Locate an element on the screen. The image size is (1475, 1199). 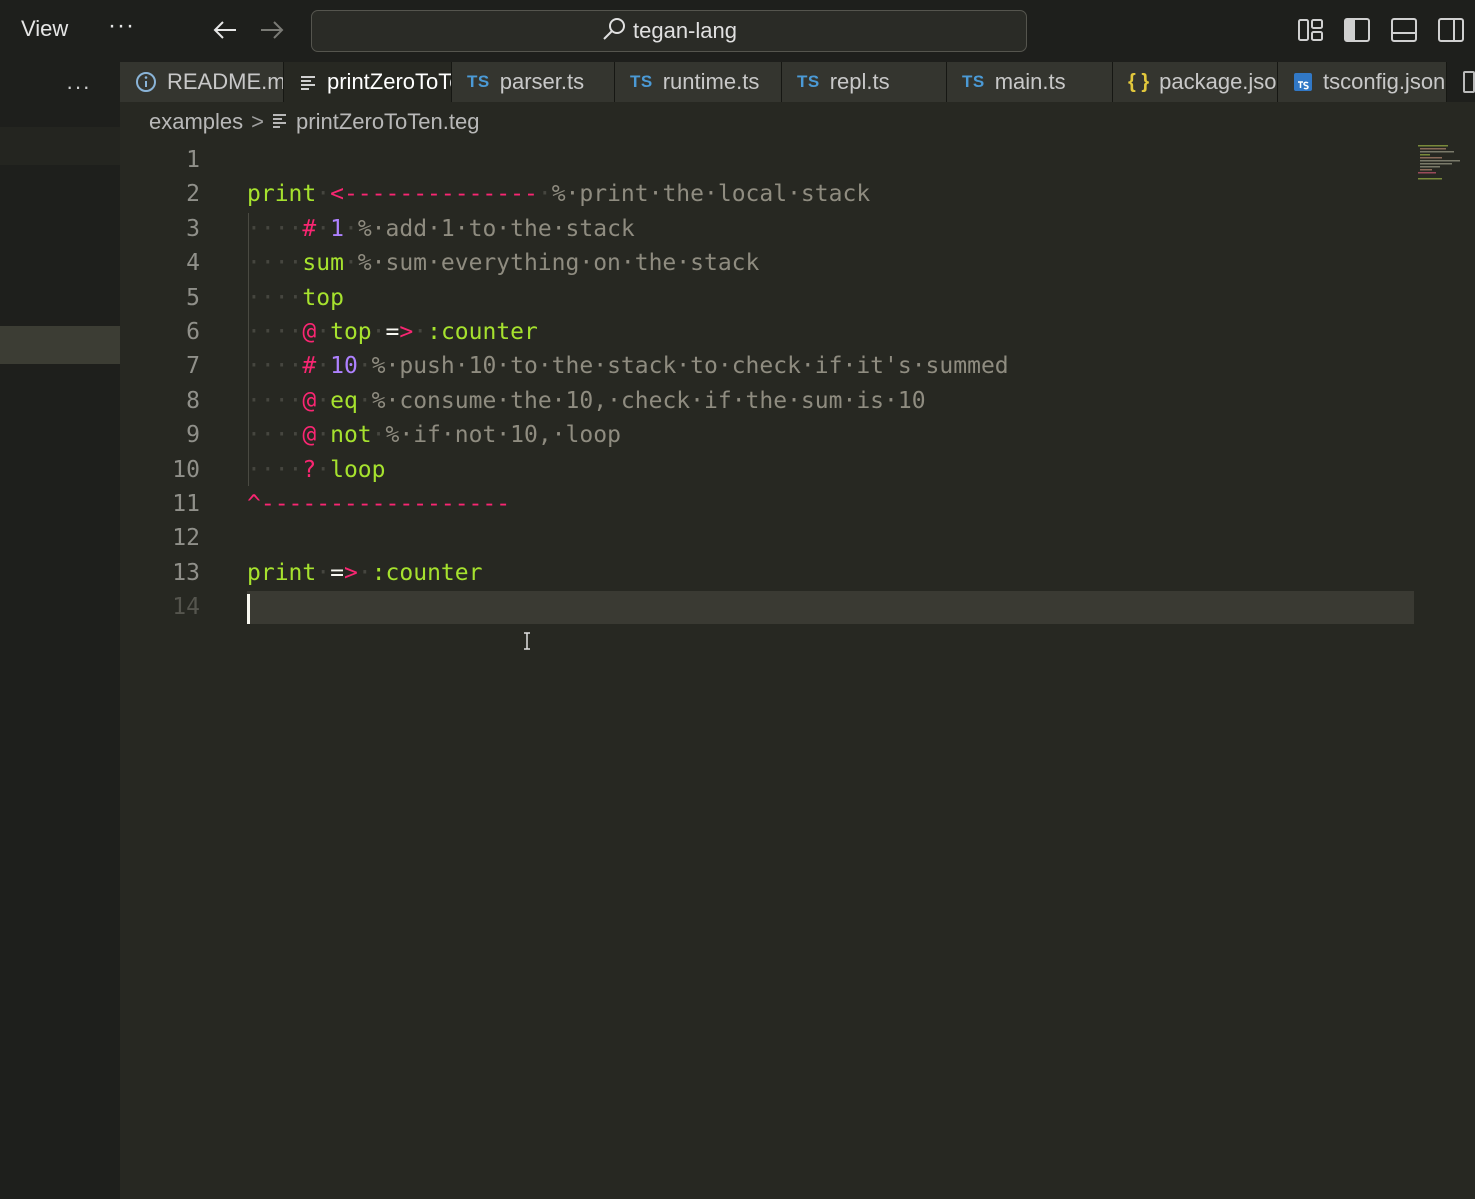
tsconfig-icon is located at coordinates (1303, 82).